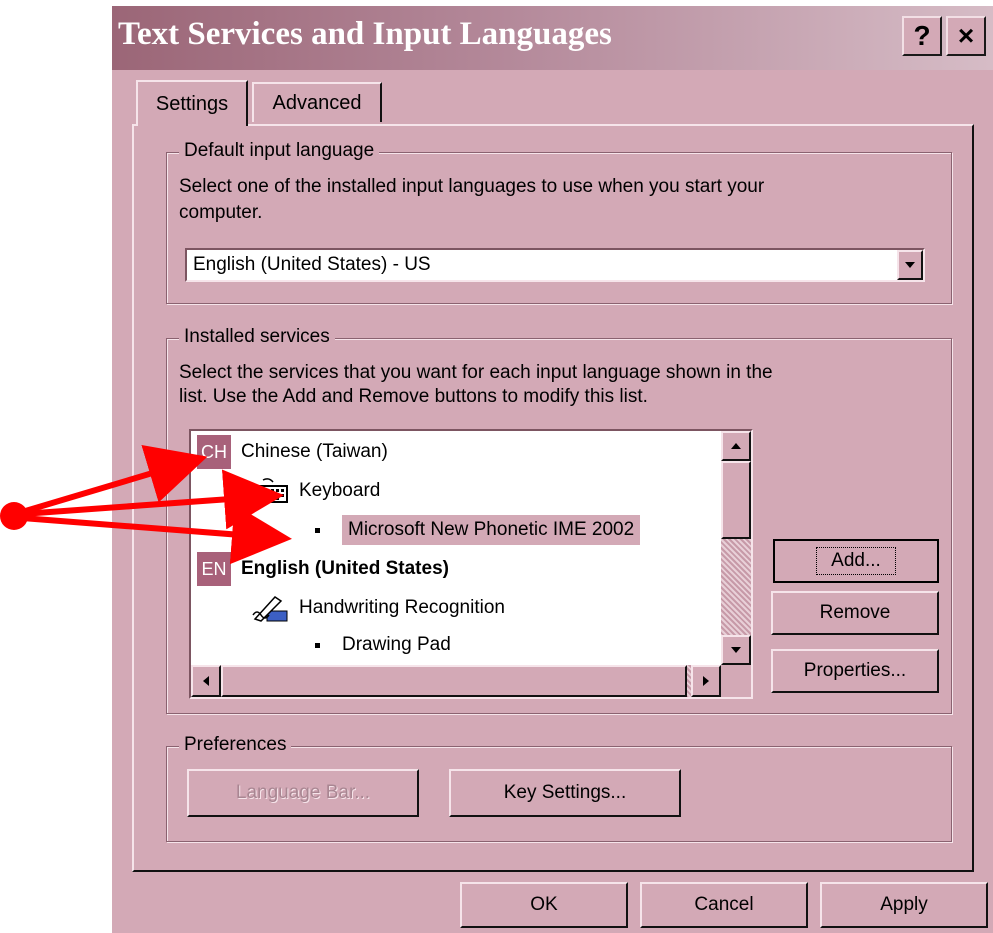  I want to click on tab-settings: Settings, so click(192, 103).